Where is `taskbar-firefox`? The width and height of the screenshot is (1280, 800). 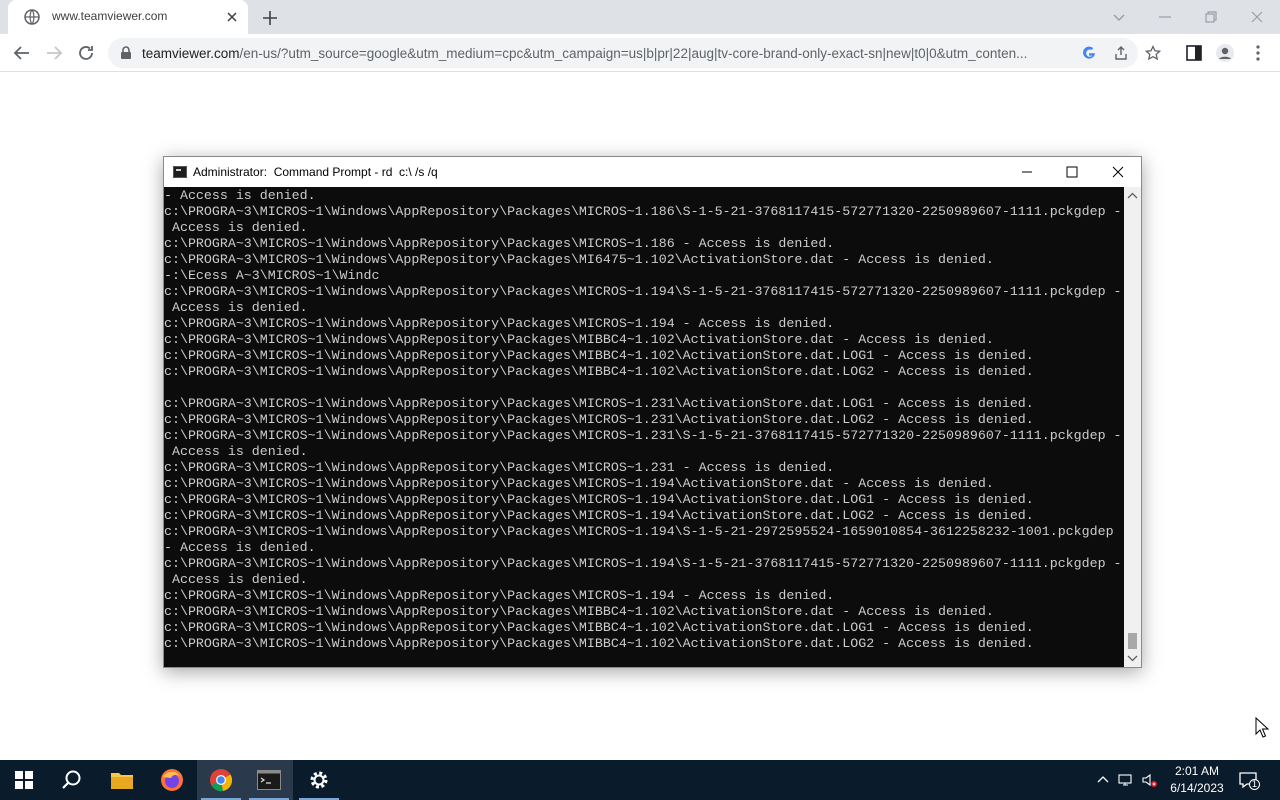 taskbar-firefox is located at coordinates (172, 780).